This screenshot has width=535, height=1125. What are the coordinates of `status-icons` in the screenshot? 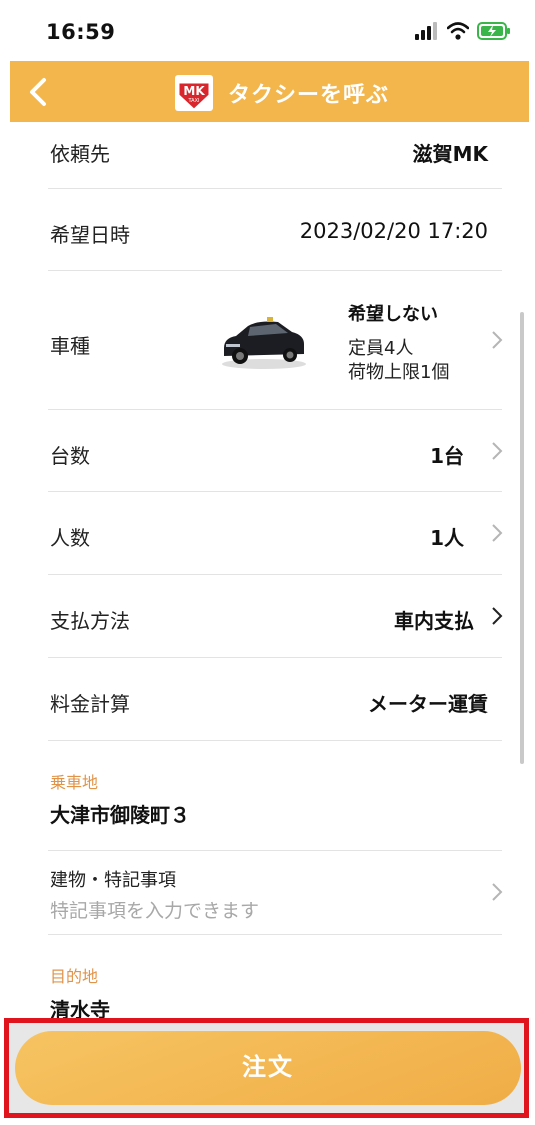 It's located at (463, 31).